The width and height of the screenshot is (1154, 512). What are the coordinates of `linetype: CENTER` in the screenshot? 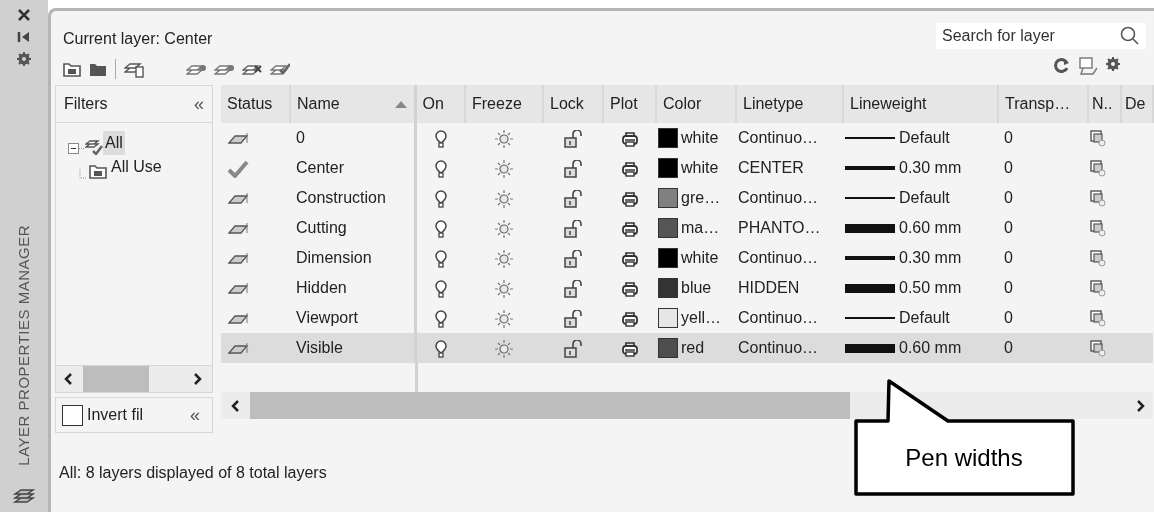 It's located at (789, 168).